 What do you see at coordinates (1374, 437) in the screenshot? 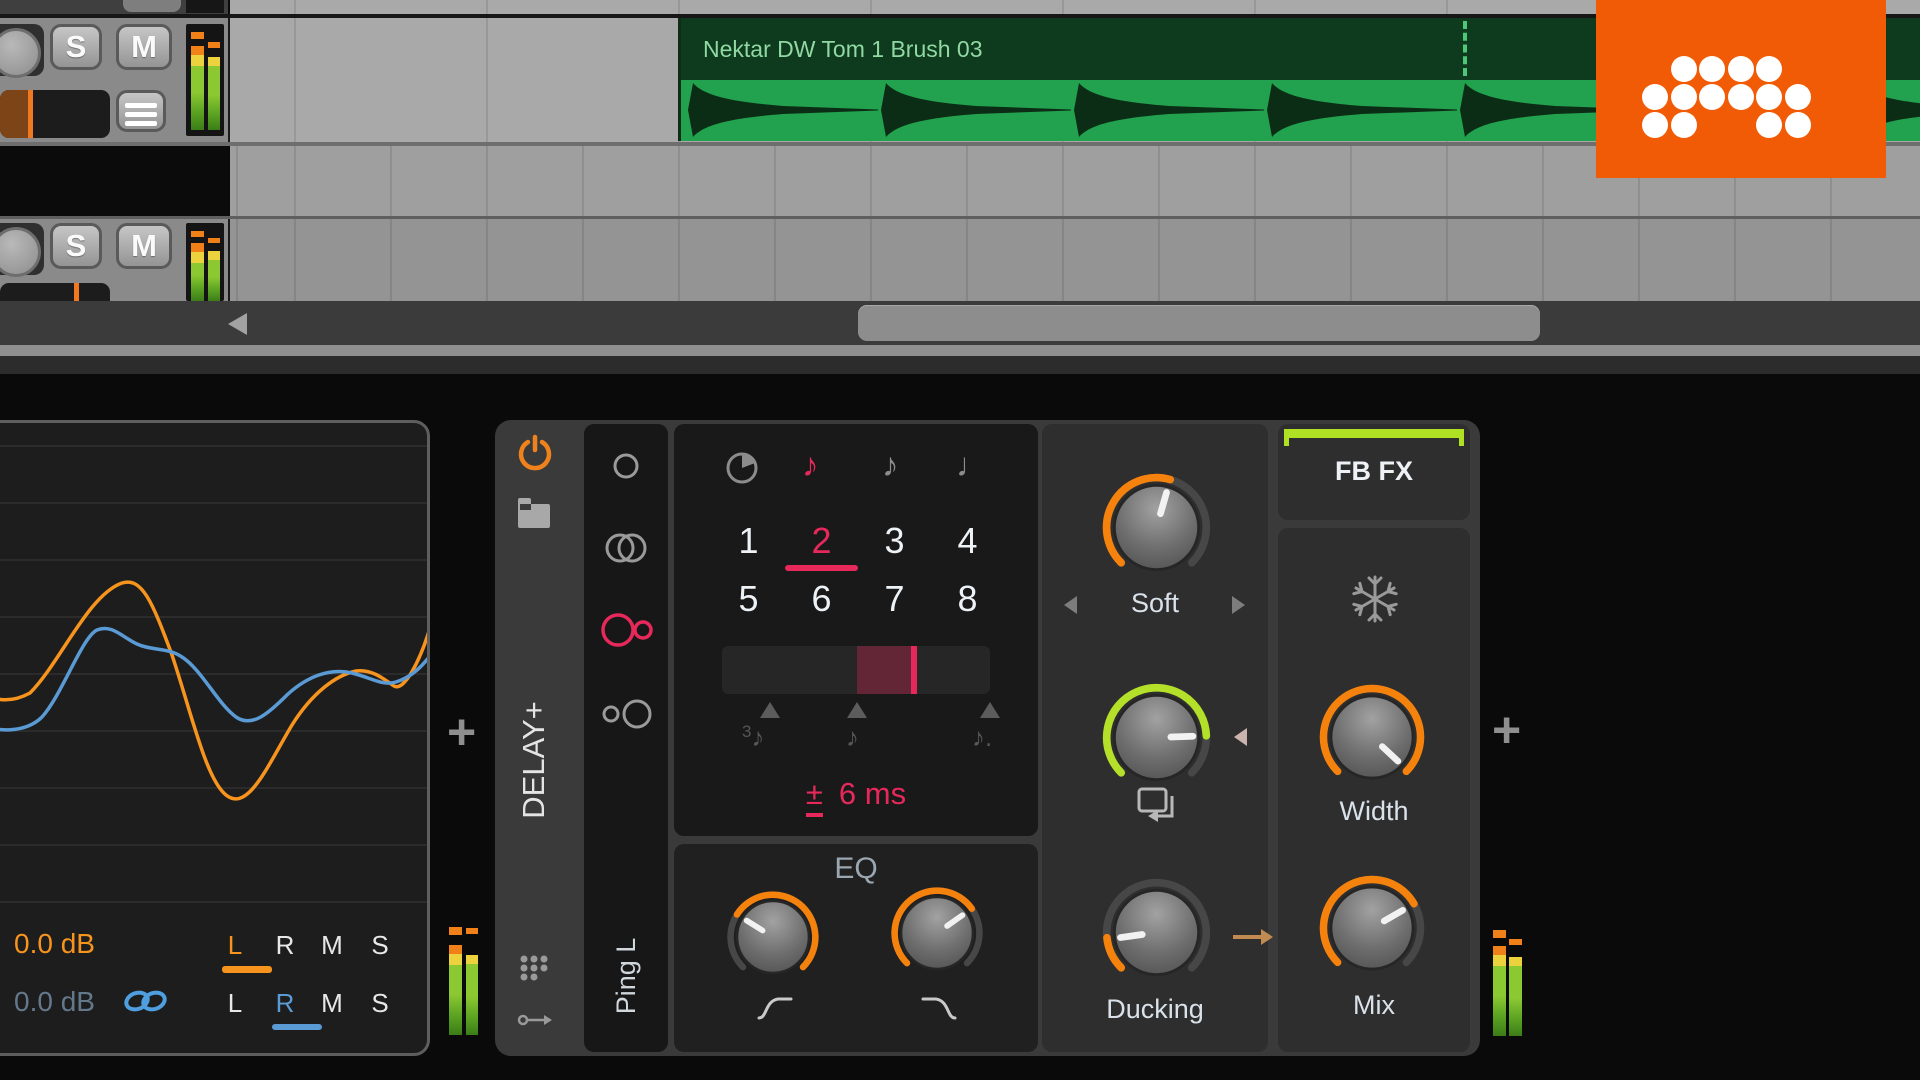
I see `feedback-fx-active-bar` at bounding box center [1374, 437].